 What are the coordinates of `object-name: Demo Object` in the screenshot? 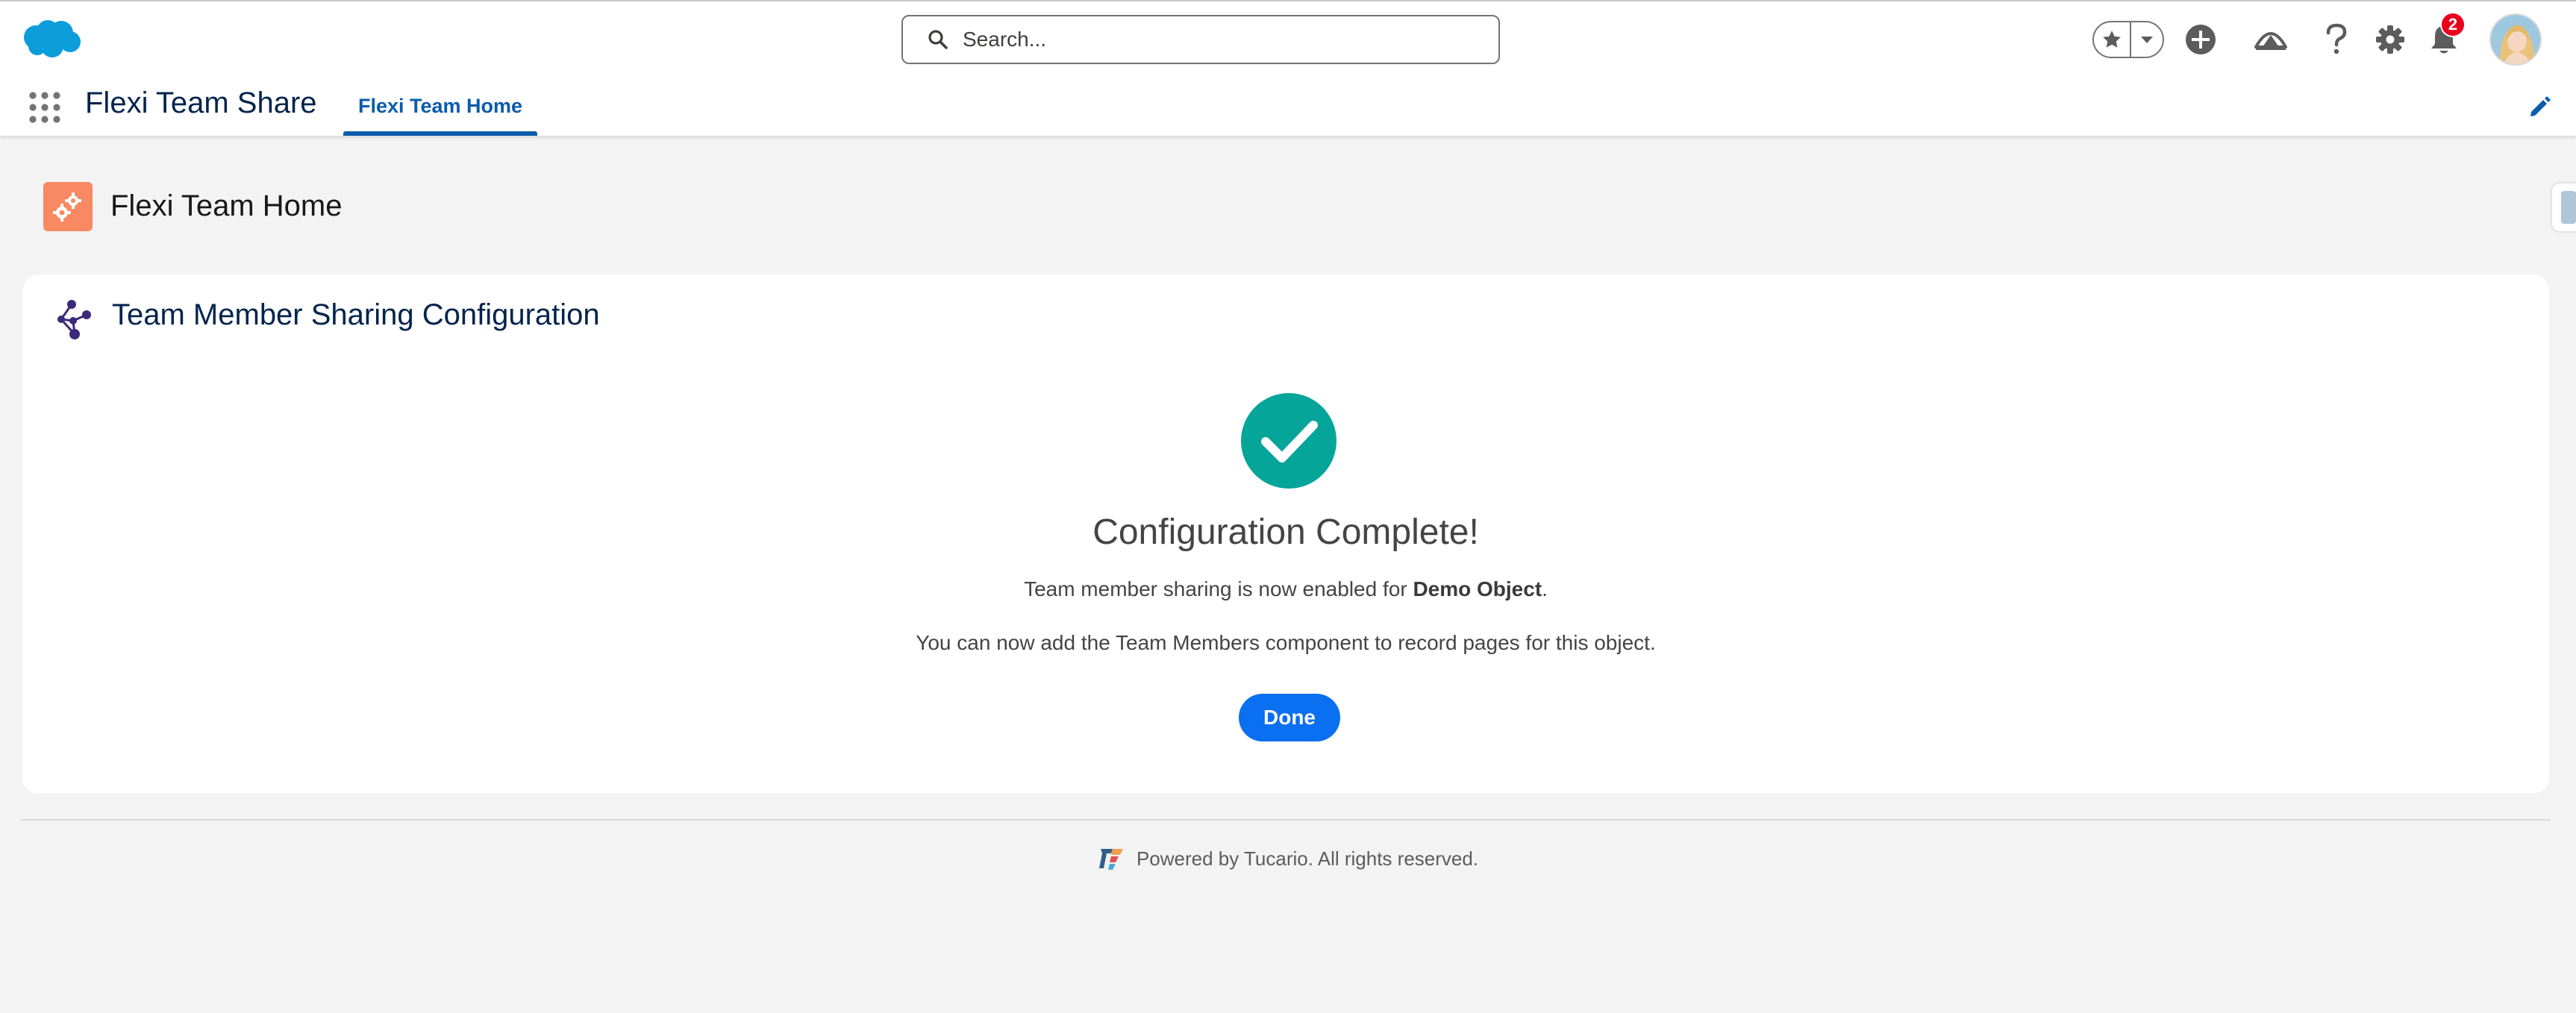 It's located at (1477, 588).